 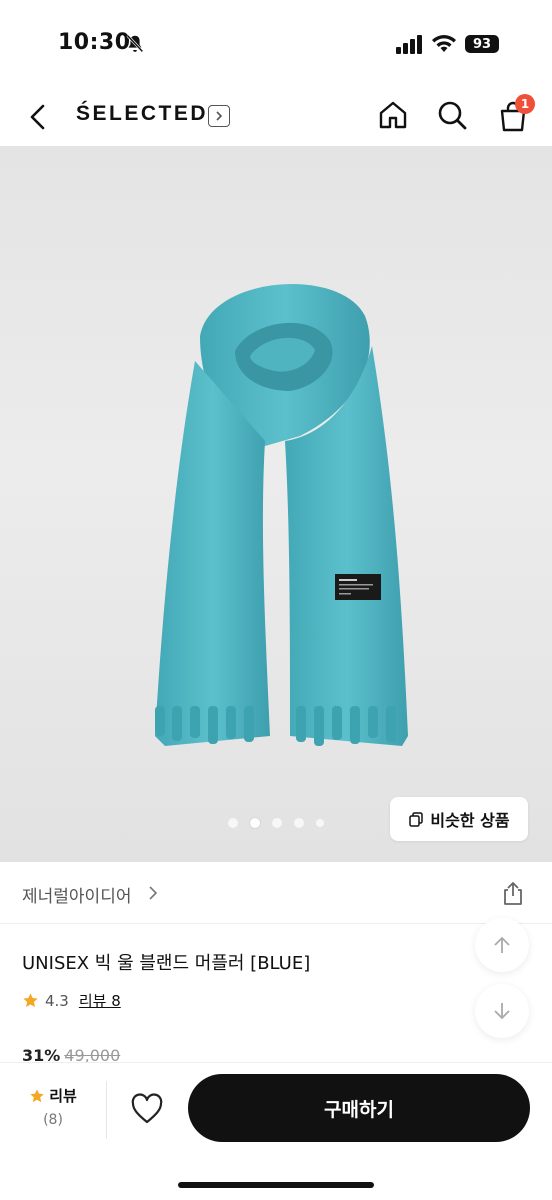 I want to click on brand-chevron-icon, so click(x=219, y=116).